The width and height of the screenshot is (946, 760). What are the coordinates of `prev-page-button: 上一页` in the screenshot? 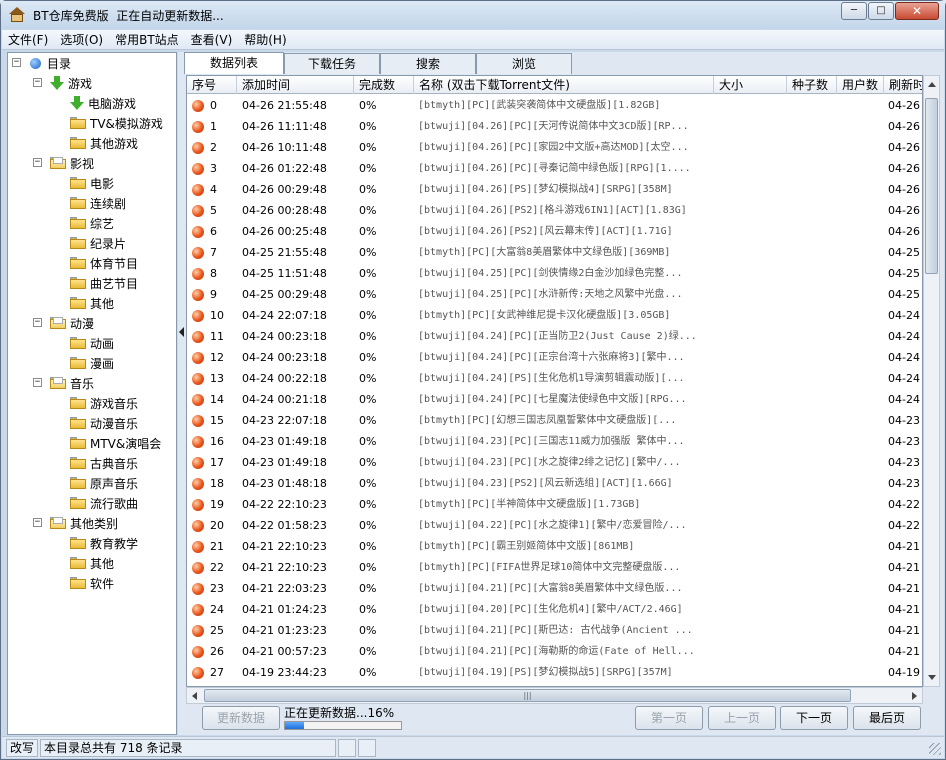 It's located at (742, 718).